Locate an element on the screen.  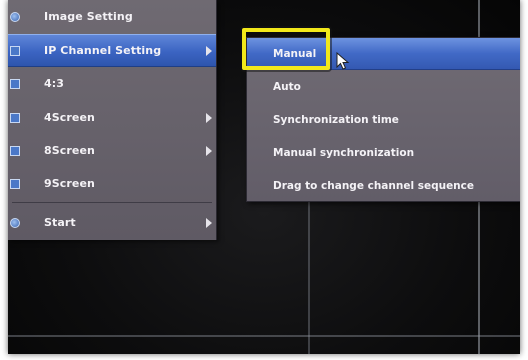
menu-item-9screen: 9Screen is located at coordinates (112, 183).